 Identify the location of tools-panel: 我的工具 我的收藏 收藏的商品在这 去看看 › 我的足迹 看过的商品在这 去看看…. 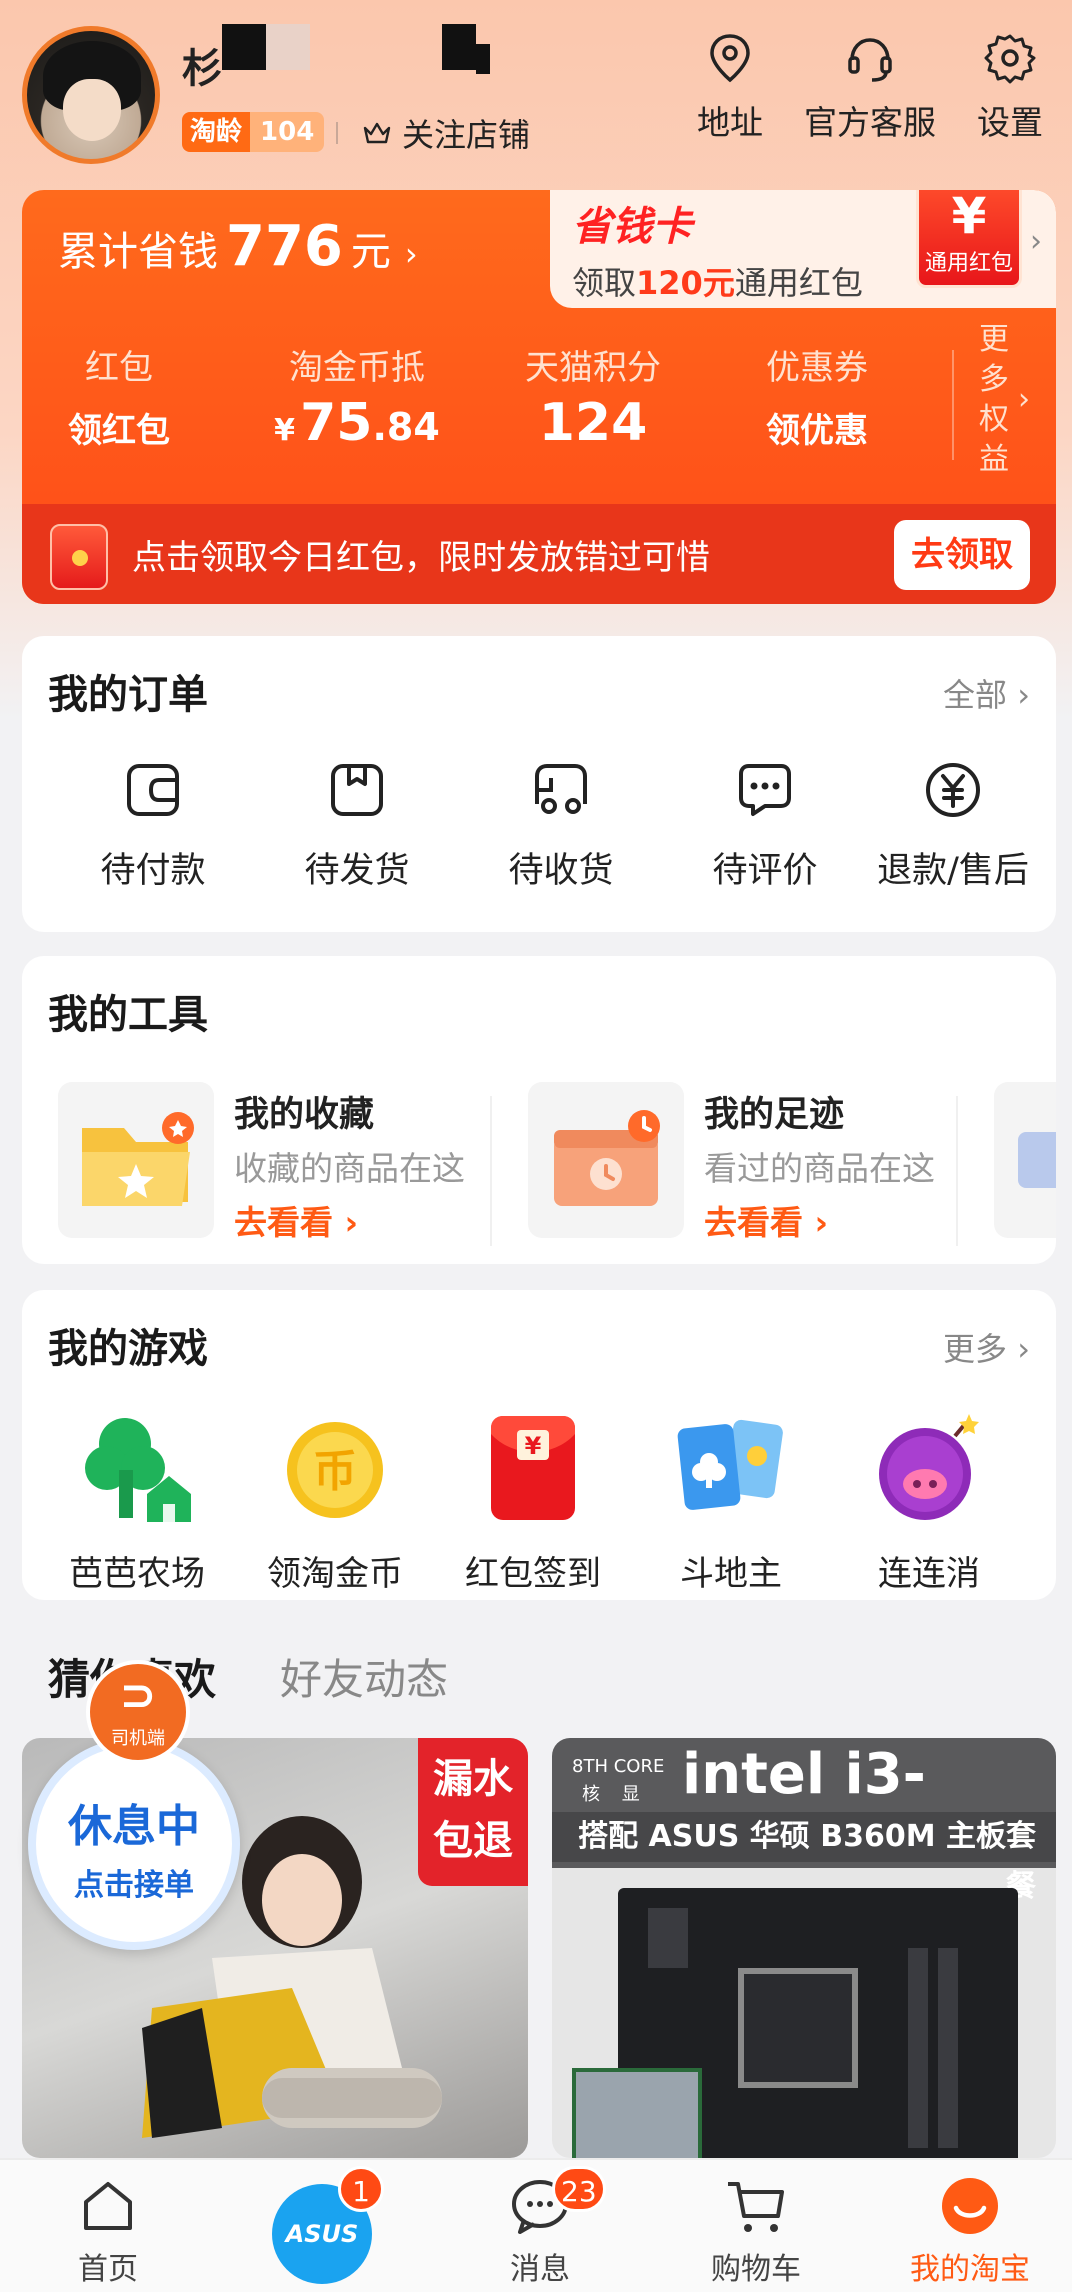
(539, 1110).